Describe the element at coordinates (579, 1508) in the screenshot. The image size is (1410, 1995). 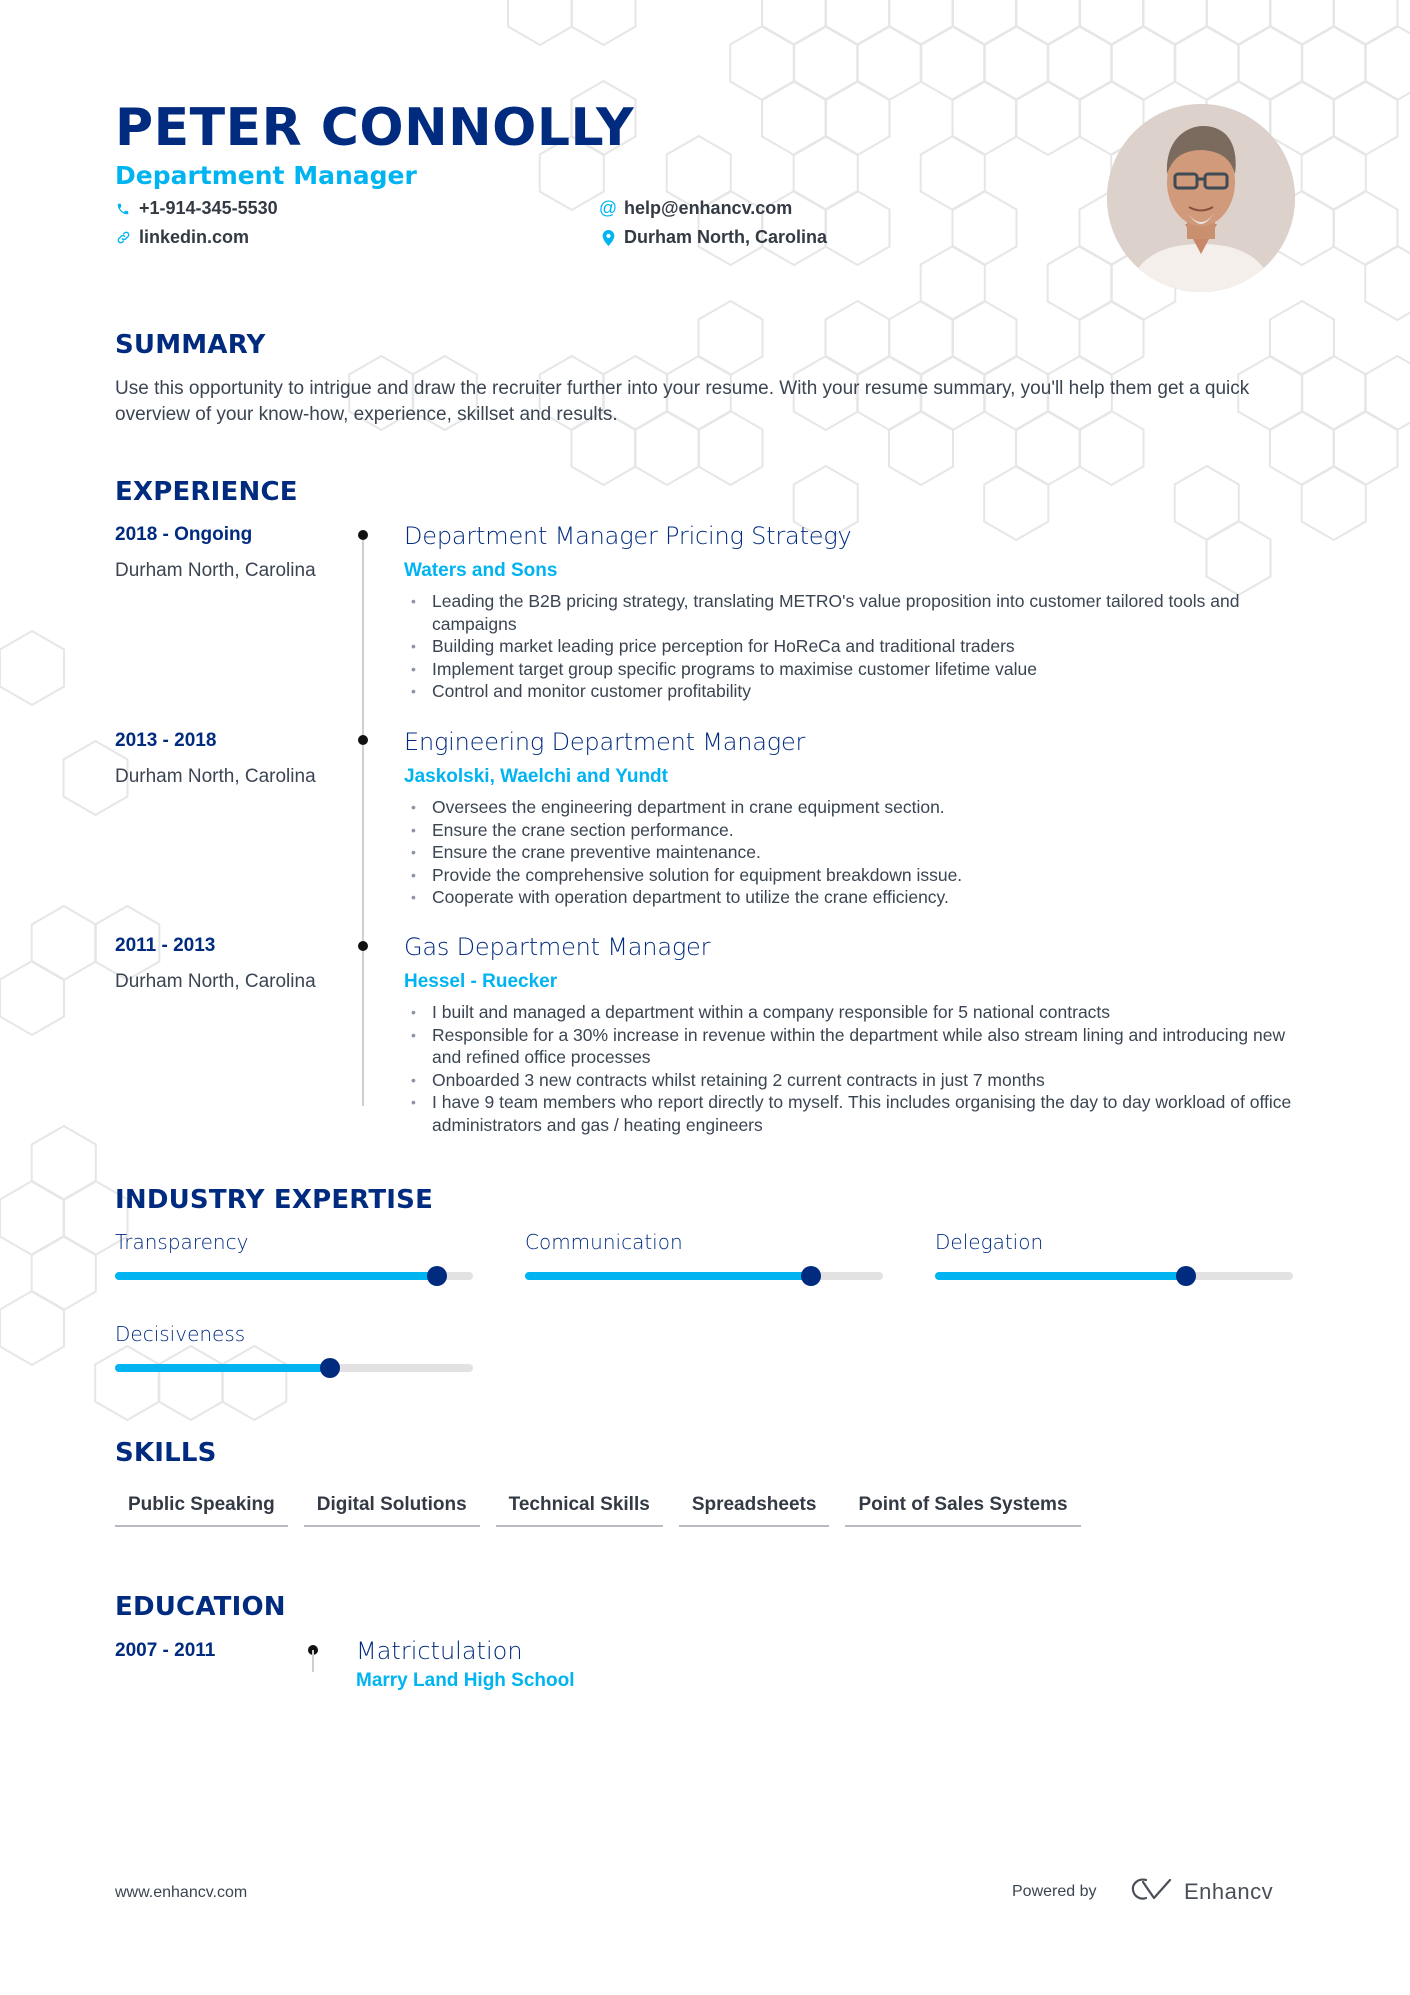
I see `skill-tag: Technical Skills` at that location.